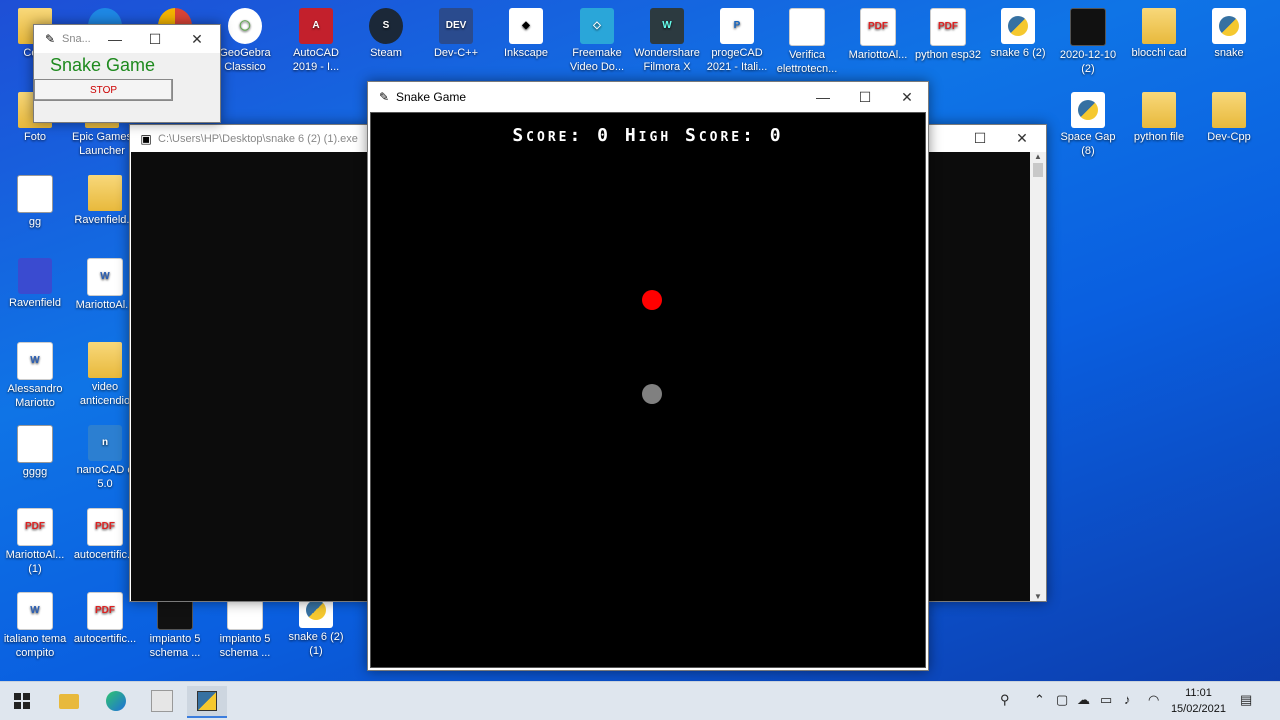 The image size is (1280, 720). Describe the element at coordinates (1038, 156) in the screenshot. I see `scroll-up-icon: ▲` at that location.